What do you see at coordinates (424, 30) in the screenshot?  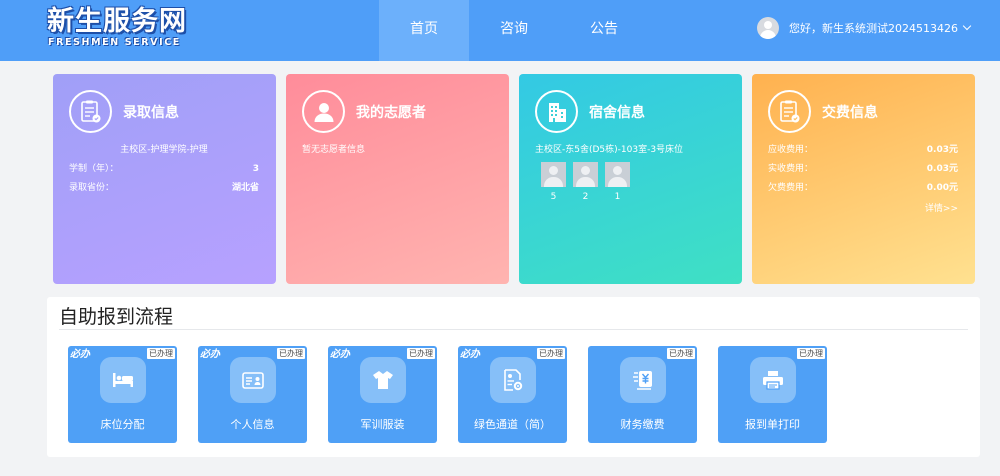 I see `nav-home: 首页` at bounding box center [424, 30].